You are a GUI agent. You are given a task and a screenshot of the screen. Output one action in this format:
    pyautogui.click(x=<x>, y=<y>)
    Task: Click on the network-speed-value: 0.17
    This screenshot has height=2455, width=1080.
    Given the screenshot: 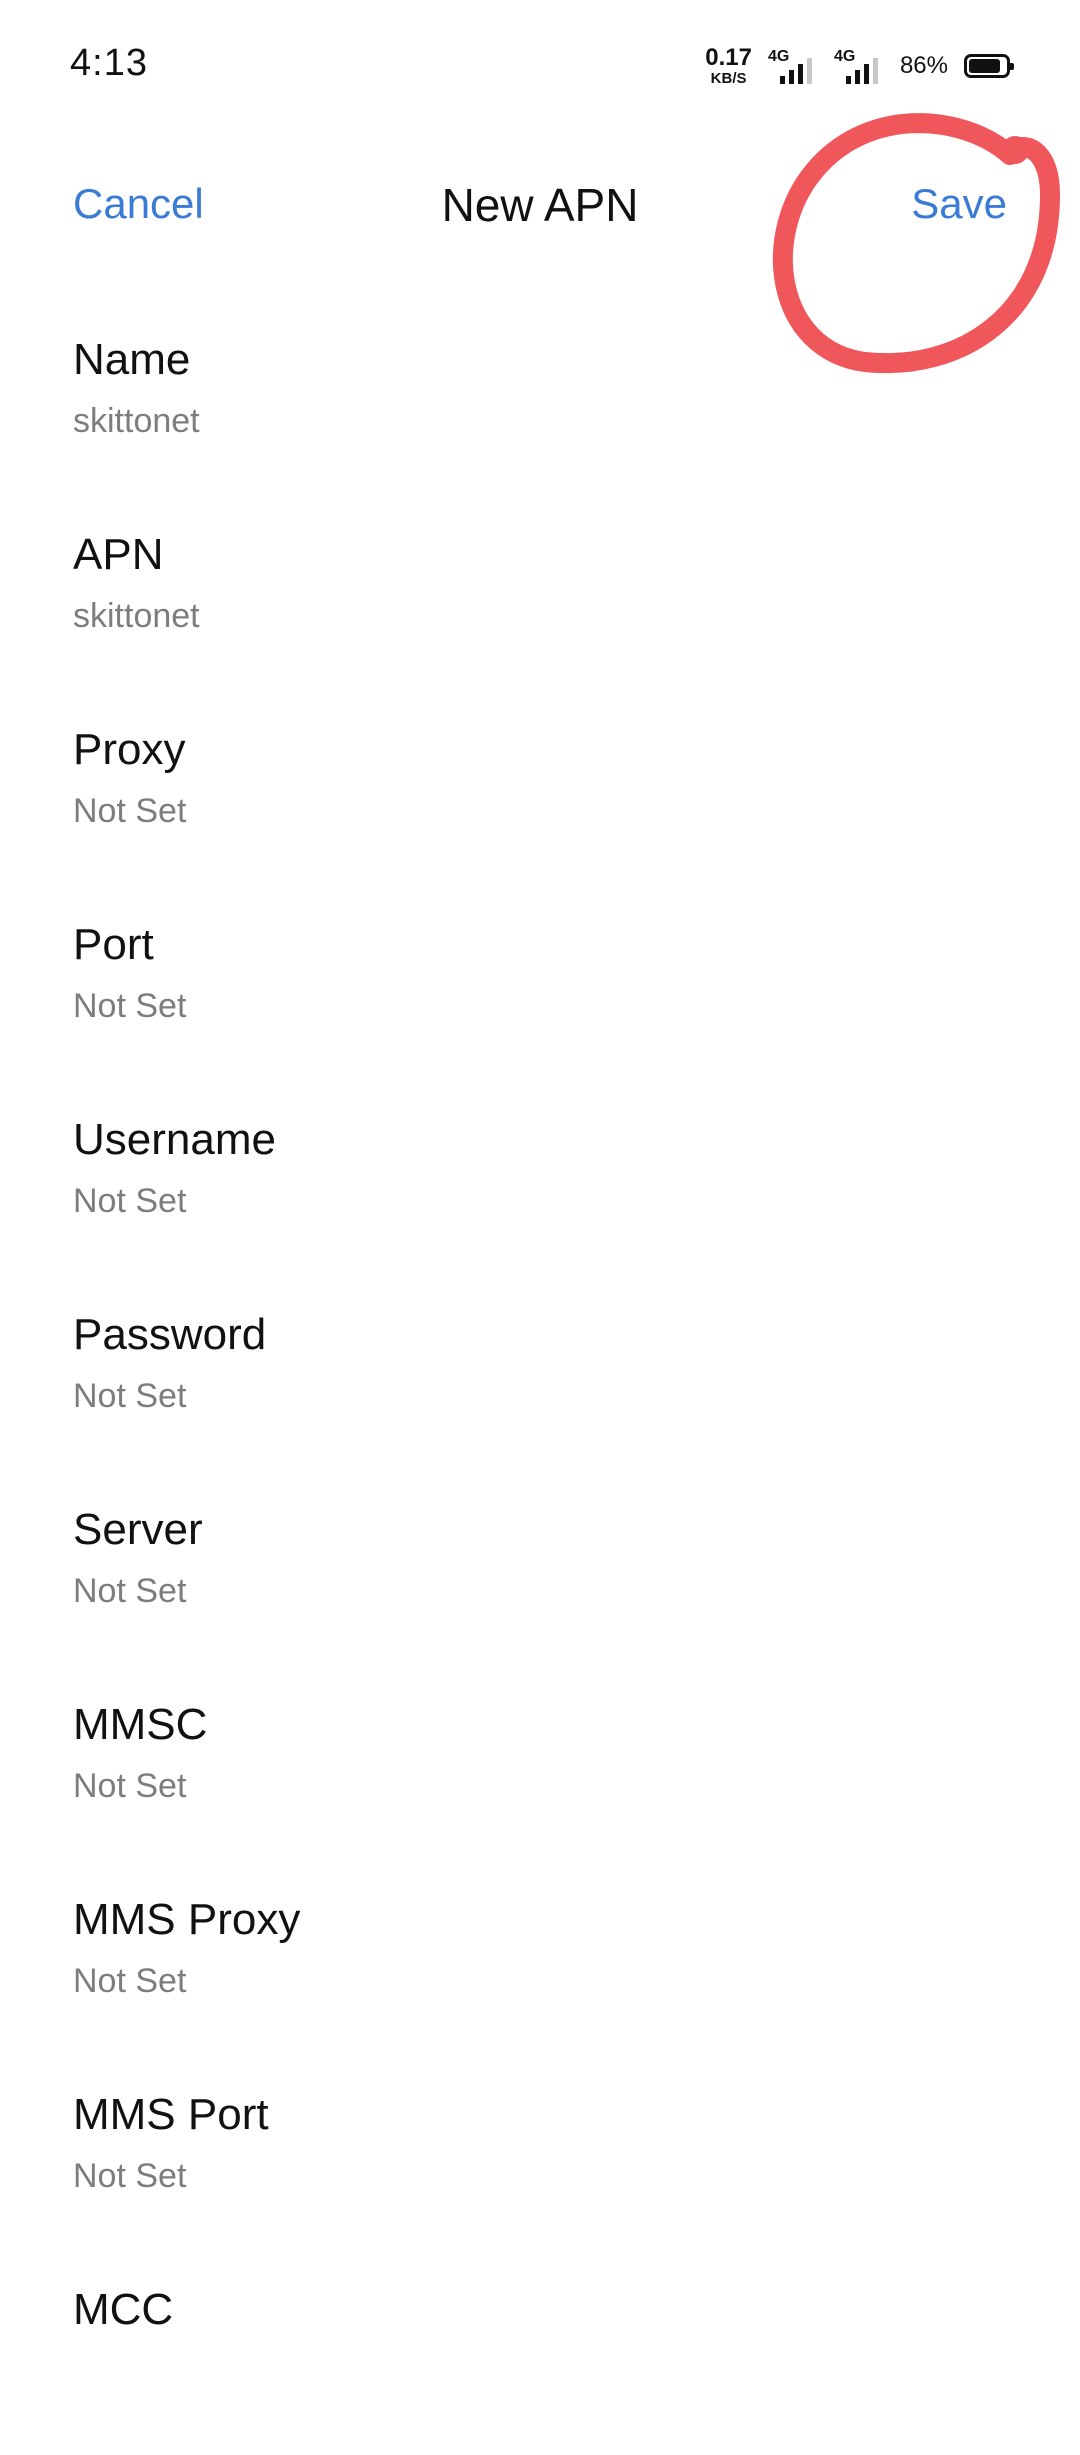 What is the action you would take?
    pyautogui.click(x=728, y=57)
    